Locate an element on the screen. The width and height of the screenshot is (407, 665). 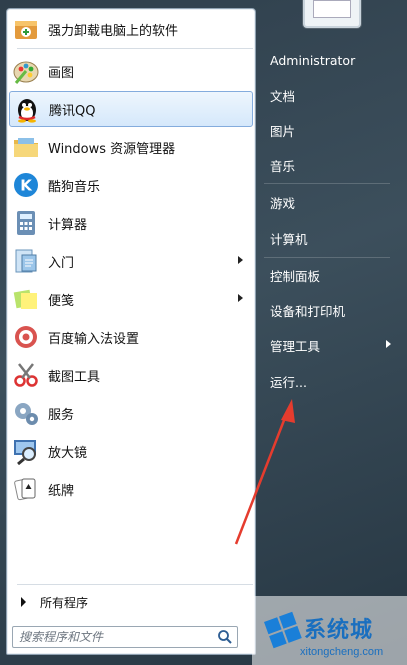
explorer-folder-icon is located at coordinates (26, 147).